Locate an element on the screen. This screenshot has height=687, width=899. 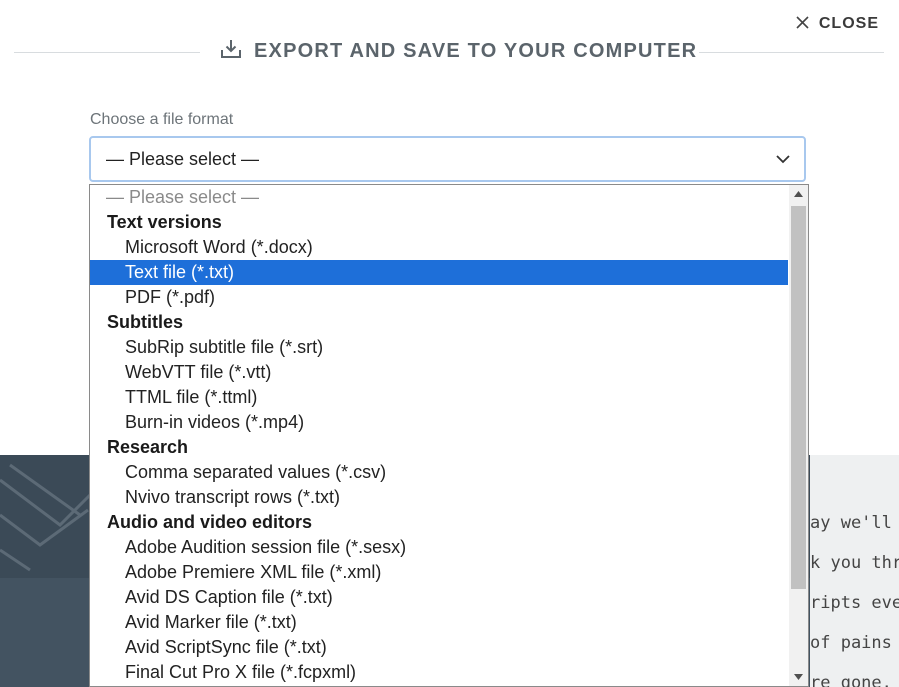
option-avid-ds-caption-file-txt: Avid DS Caption file (*.txt) is located at coordinates (439, 597).